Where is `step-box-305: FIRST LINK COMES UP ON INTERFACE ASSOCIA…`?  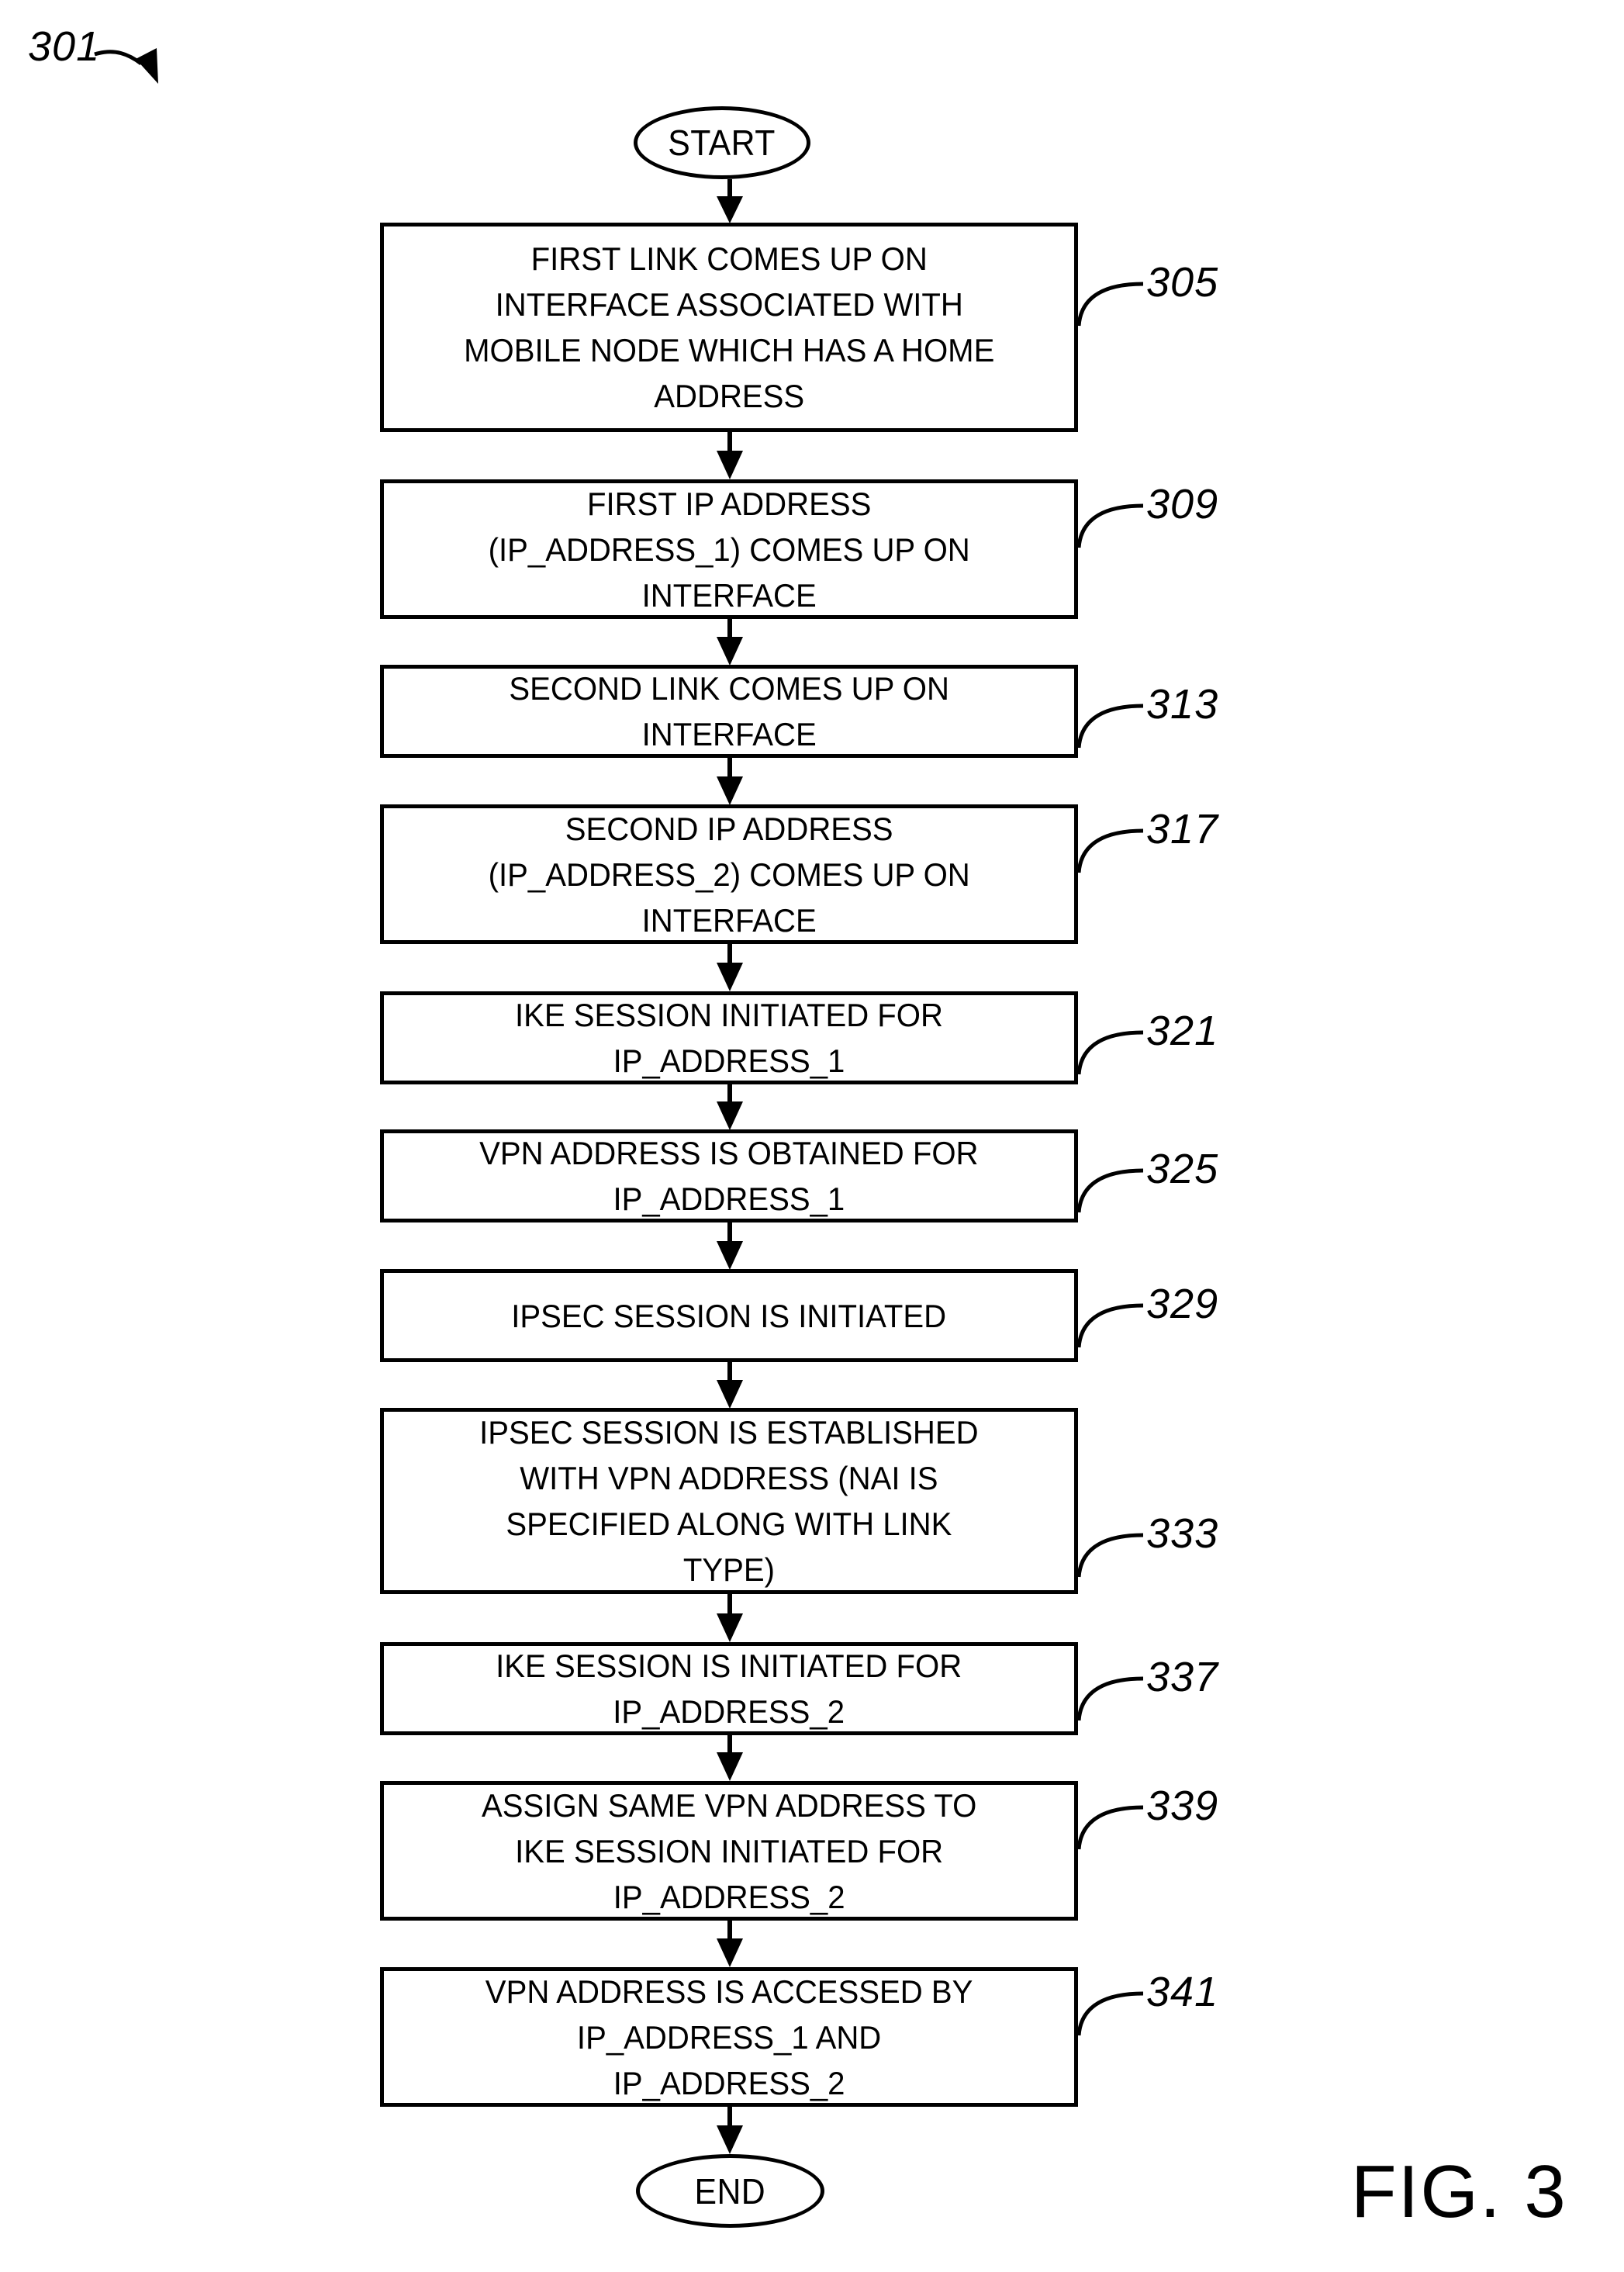 step-box-305: FIRST LINK COMES UP ON INTERFACE ASSOCIA… is located at coordinates (729, 327).